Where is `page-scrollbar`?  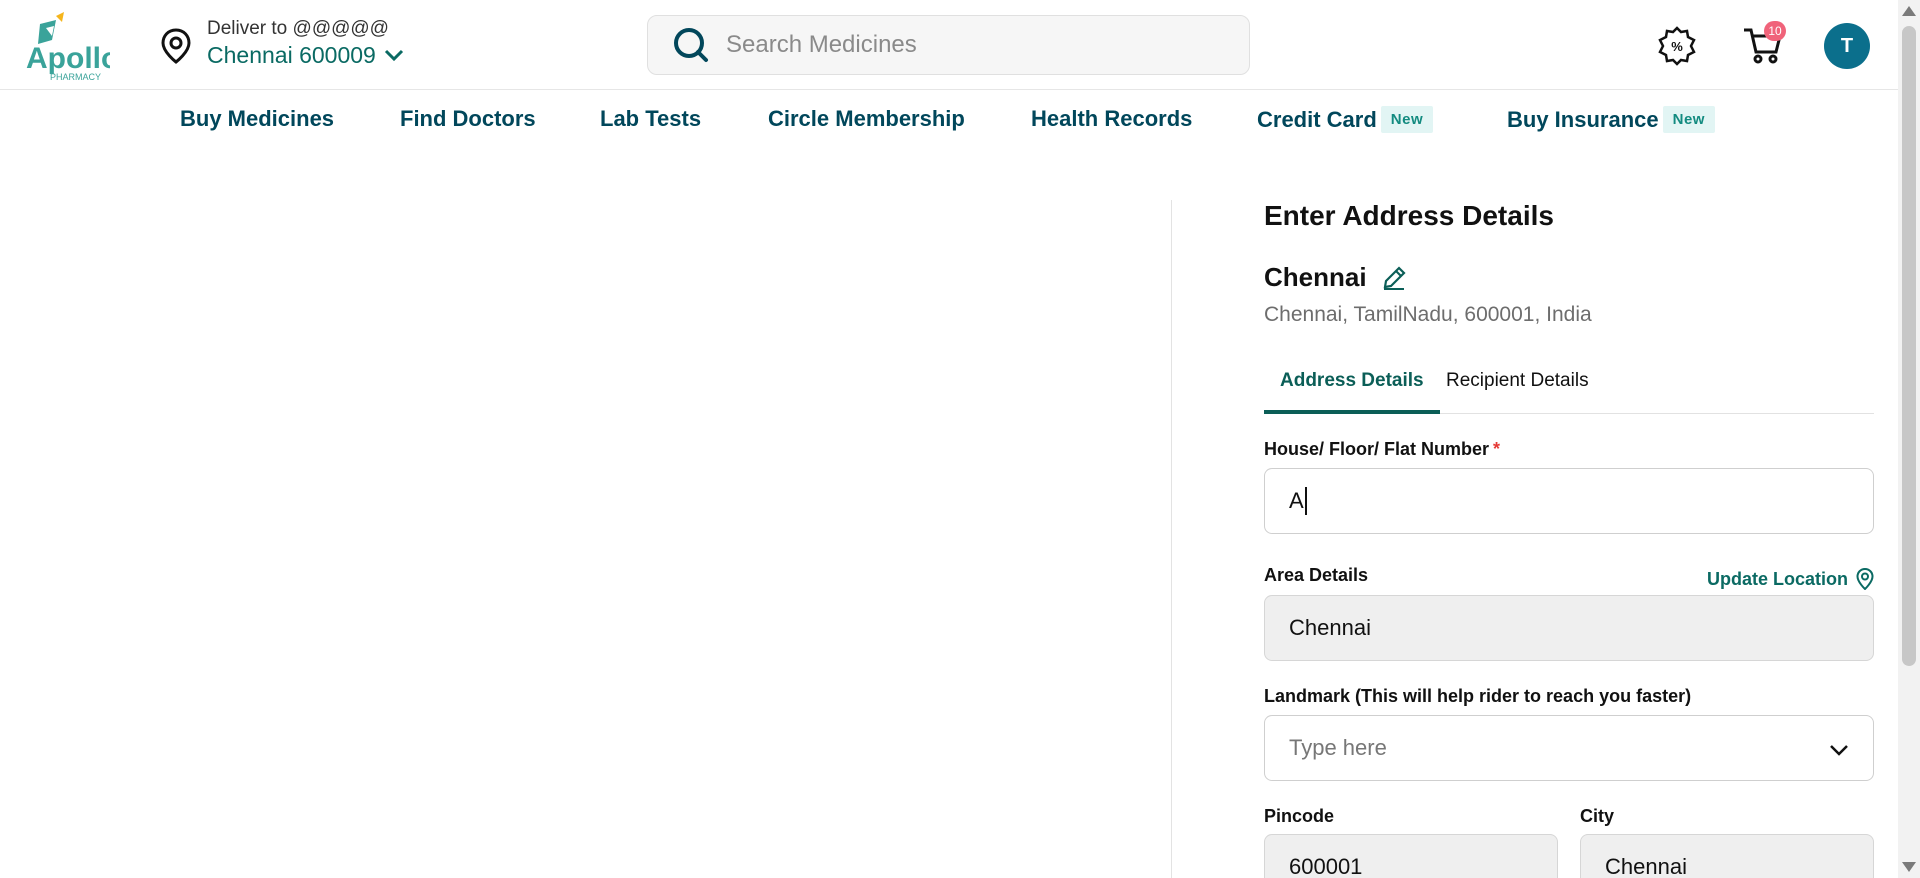
page-scrollbar is located at coordinates (1909, 439).